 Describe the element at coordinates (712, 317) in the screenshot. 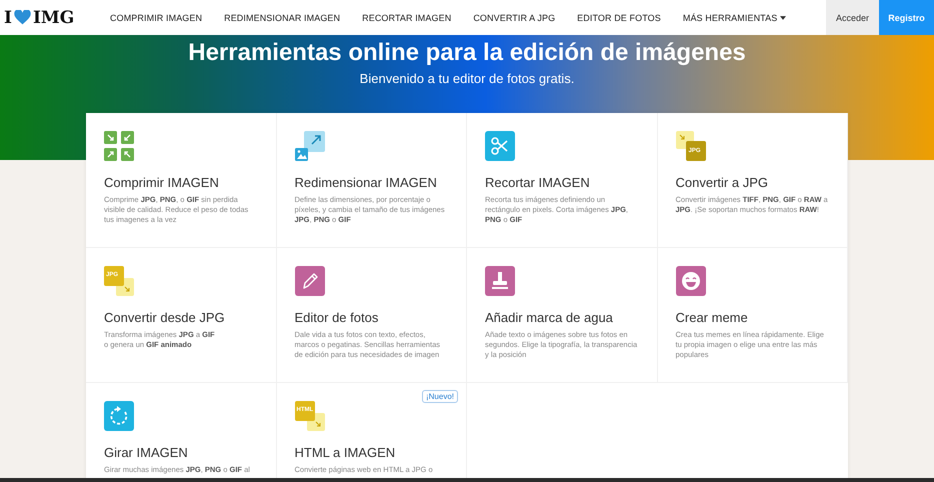

I see `tool-title: Crear meme` at that location.